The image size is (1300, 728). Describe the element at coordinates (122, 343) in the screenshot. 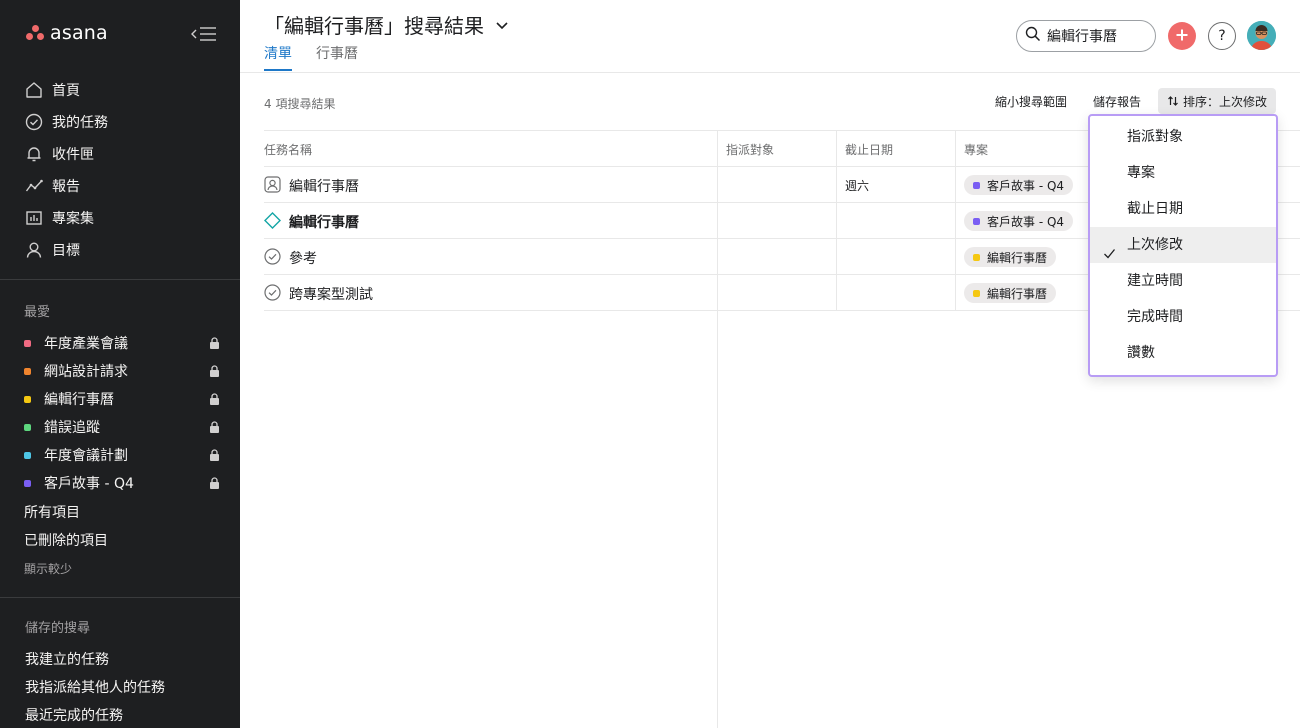

I see `favorite-item: 年度產業會議` at that location.